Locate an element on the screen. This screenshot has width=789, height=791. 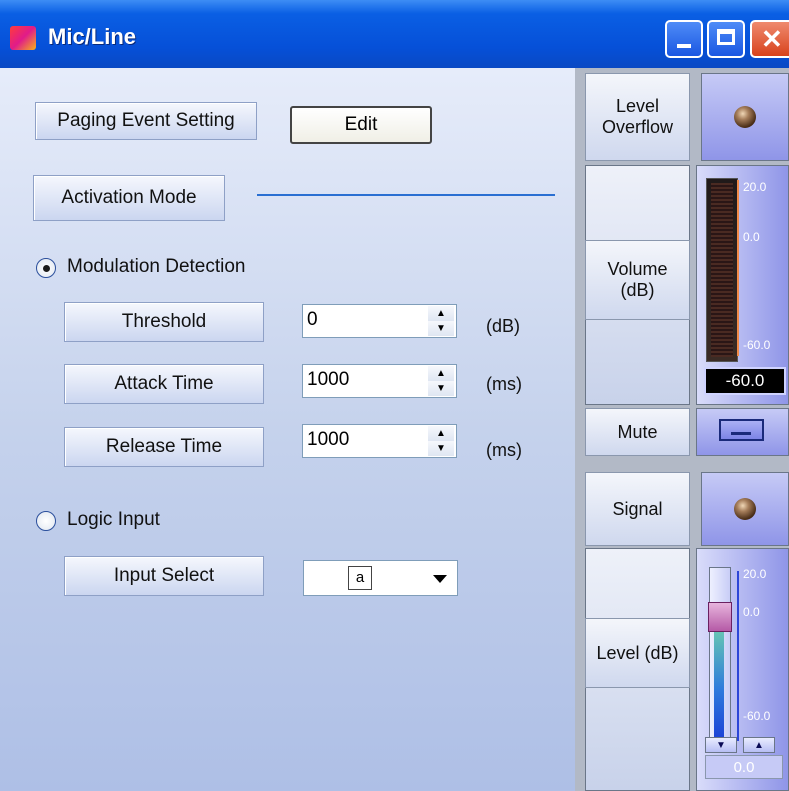
attack-time-spinner: 1000 ▲ ▼ is located at coordinates (379, 381).